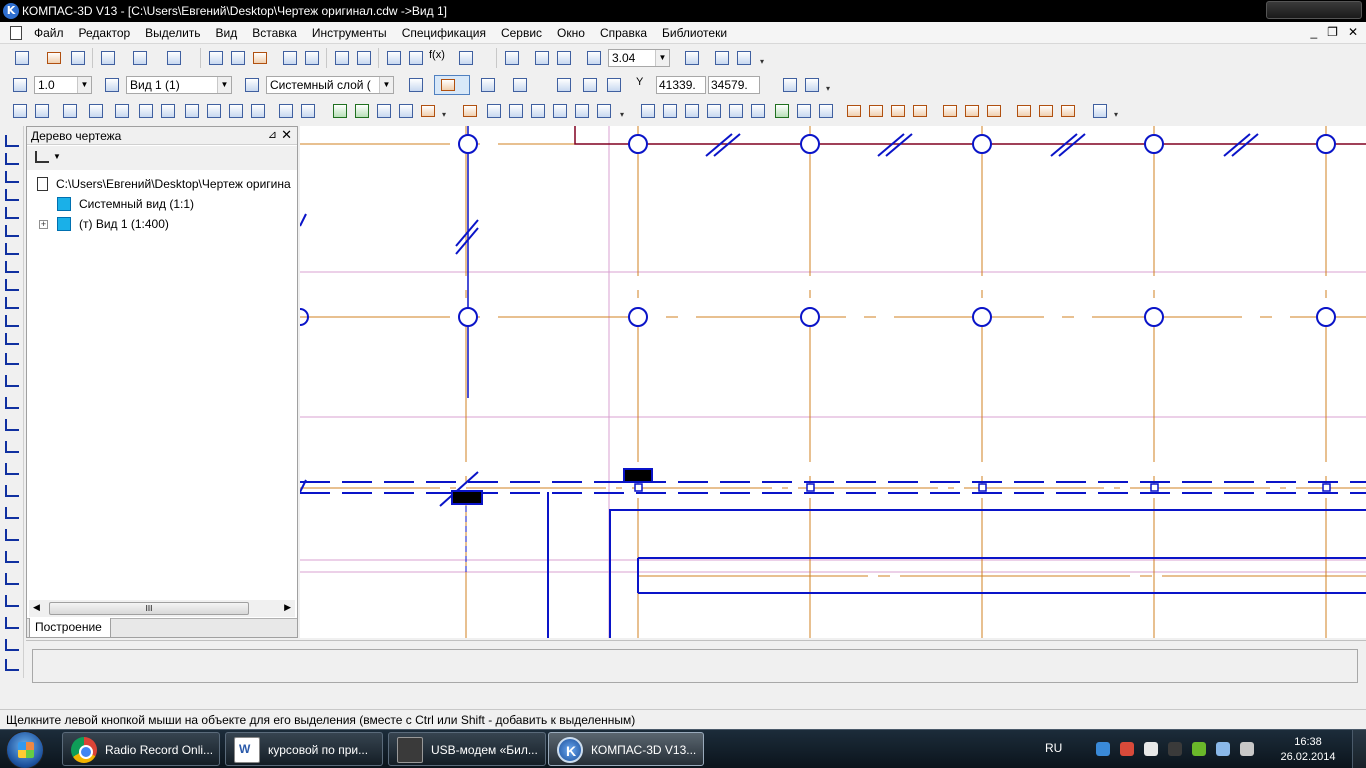 This screenshot has width=1366, height=768. I want to click on chamfer-icon, so click(12, 579).